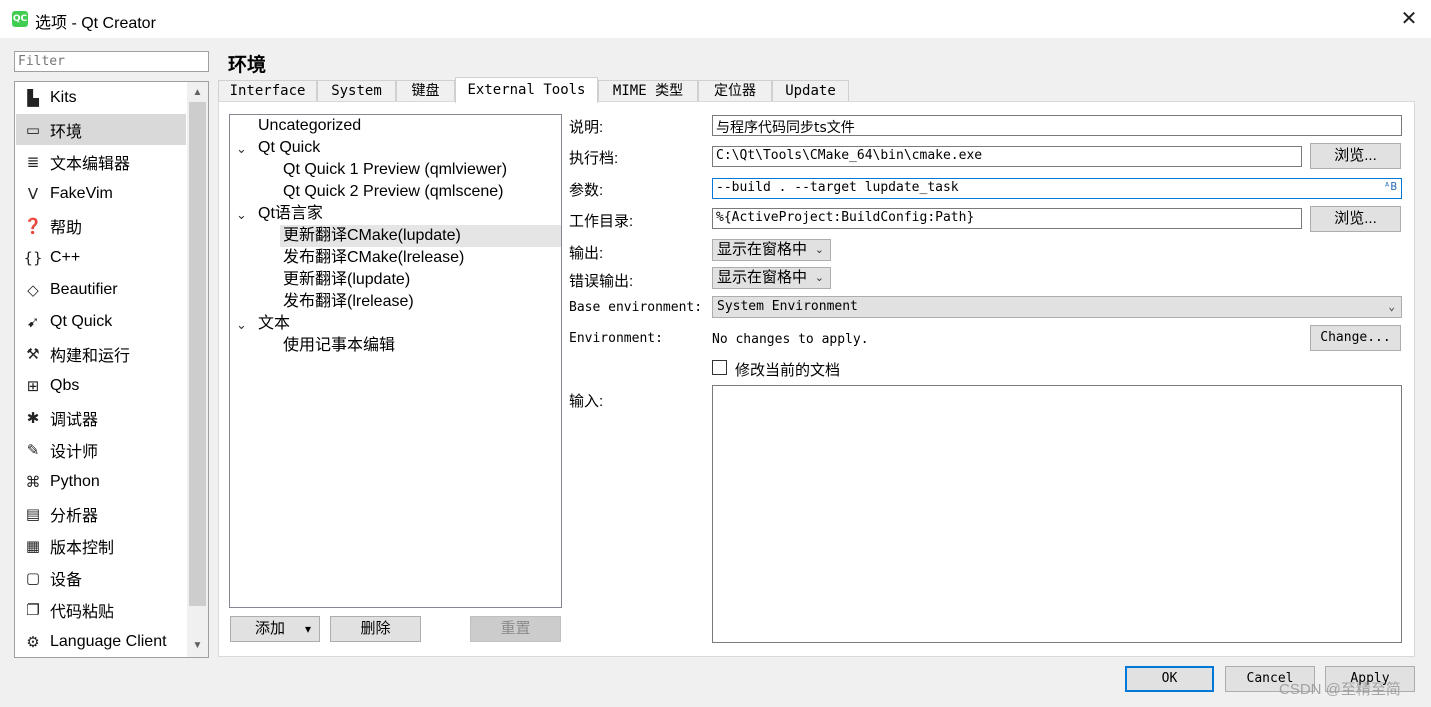 This screenshot has height=707, width=1431. I want to click on tab-external-tools: External Tools, so click(526, 90).